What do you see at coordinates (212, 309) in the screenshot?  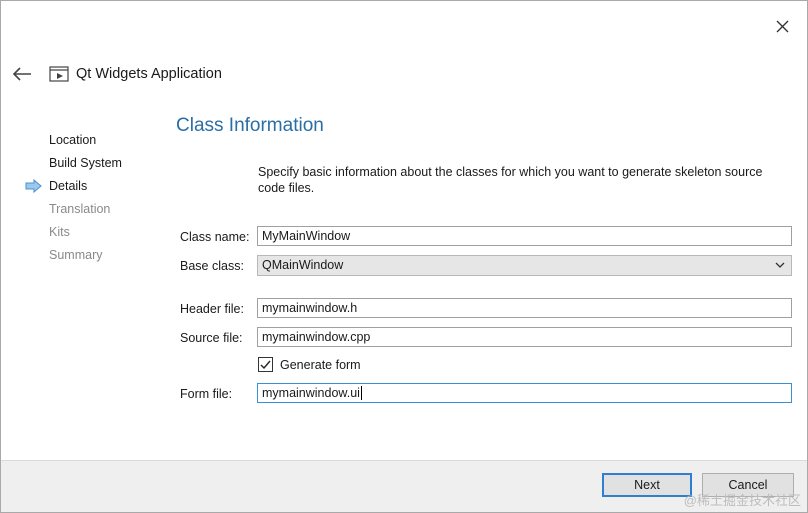 I see `header-file-label: Header file:` at bounding box center [212, 309].